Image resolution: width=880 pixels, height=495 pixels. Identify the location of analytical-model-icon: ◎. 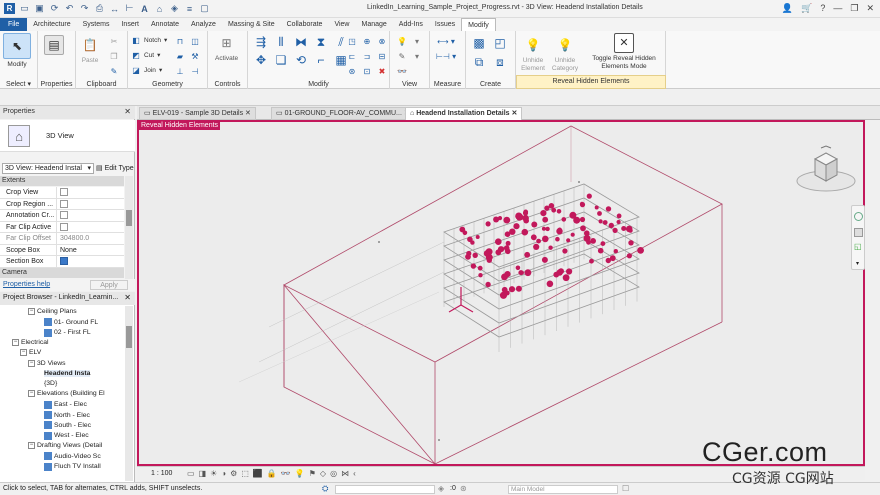
(333, 473).